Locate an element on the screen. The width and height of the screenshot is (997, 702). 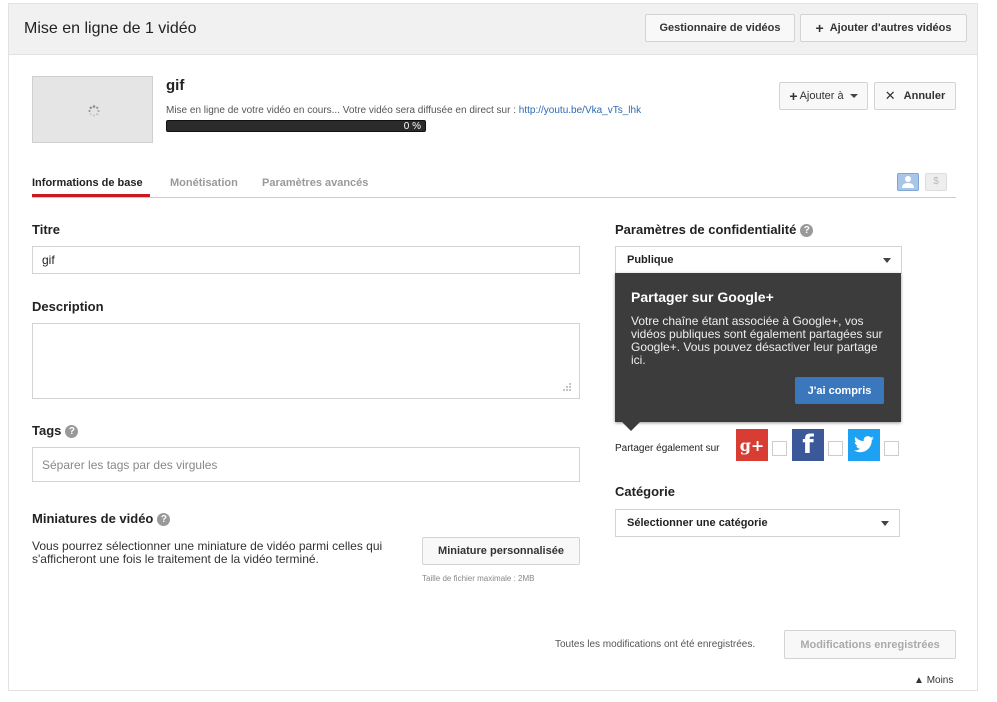
tags-input: Séparer les tags par des virgules is located at coordinates (306, 464).